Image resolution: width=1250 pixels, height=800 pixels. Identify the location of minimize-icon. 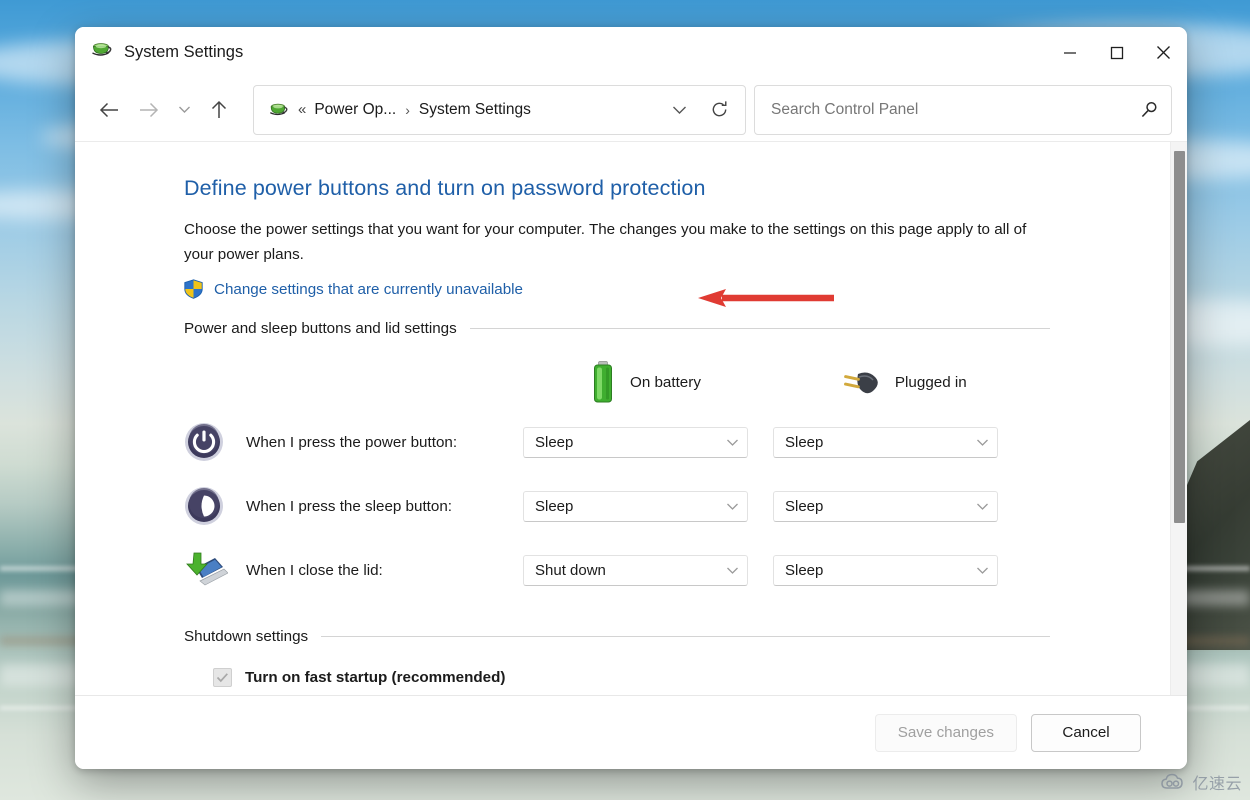
(1069, 52).